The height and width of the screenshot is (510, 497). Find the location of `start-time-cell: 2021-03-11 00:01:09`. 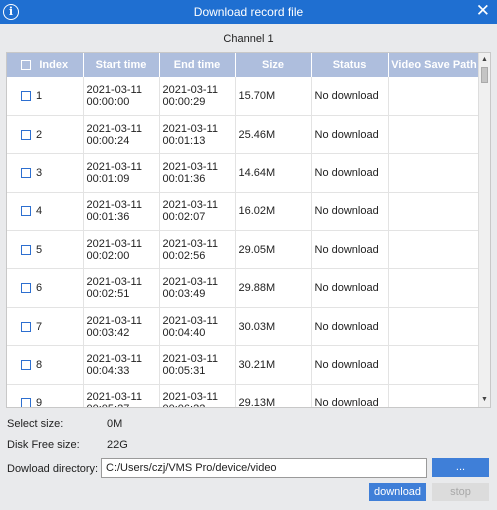

start-time-cell: 2021-03-11 00:01:09 is located at coordinates (121, 173).